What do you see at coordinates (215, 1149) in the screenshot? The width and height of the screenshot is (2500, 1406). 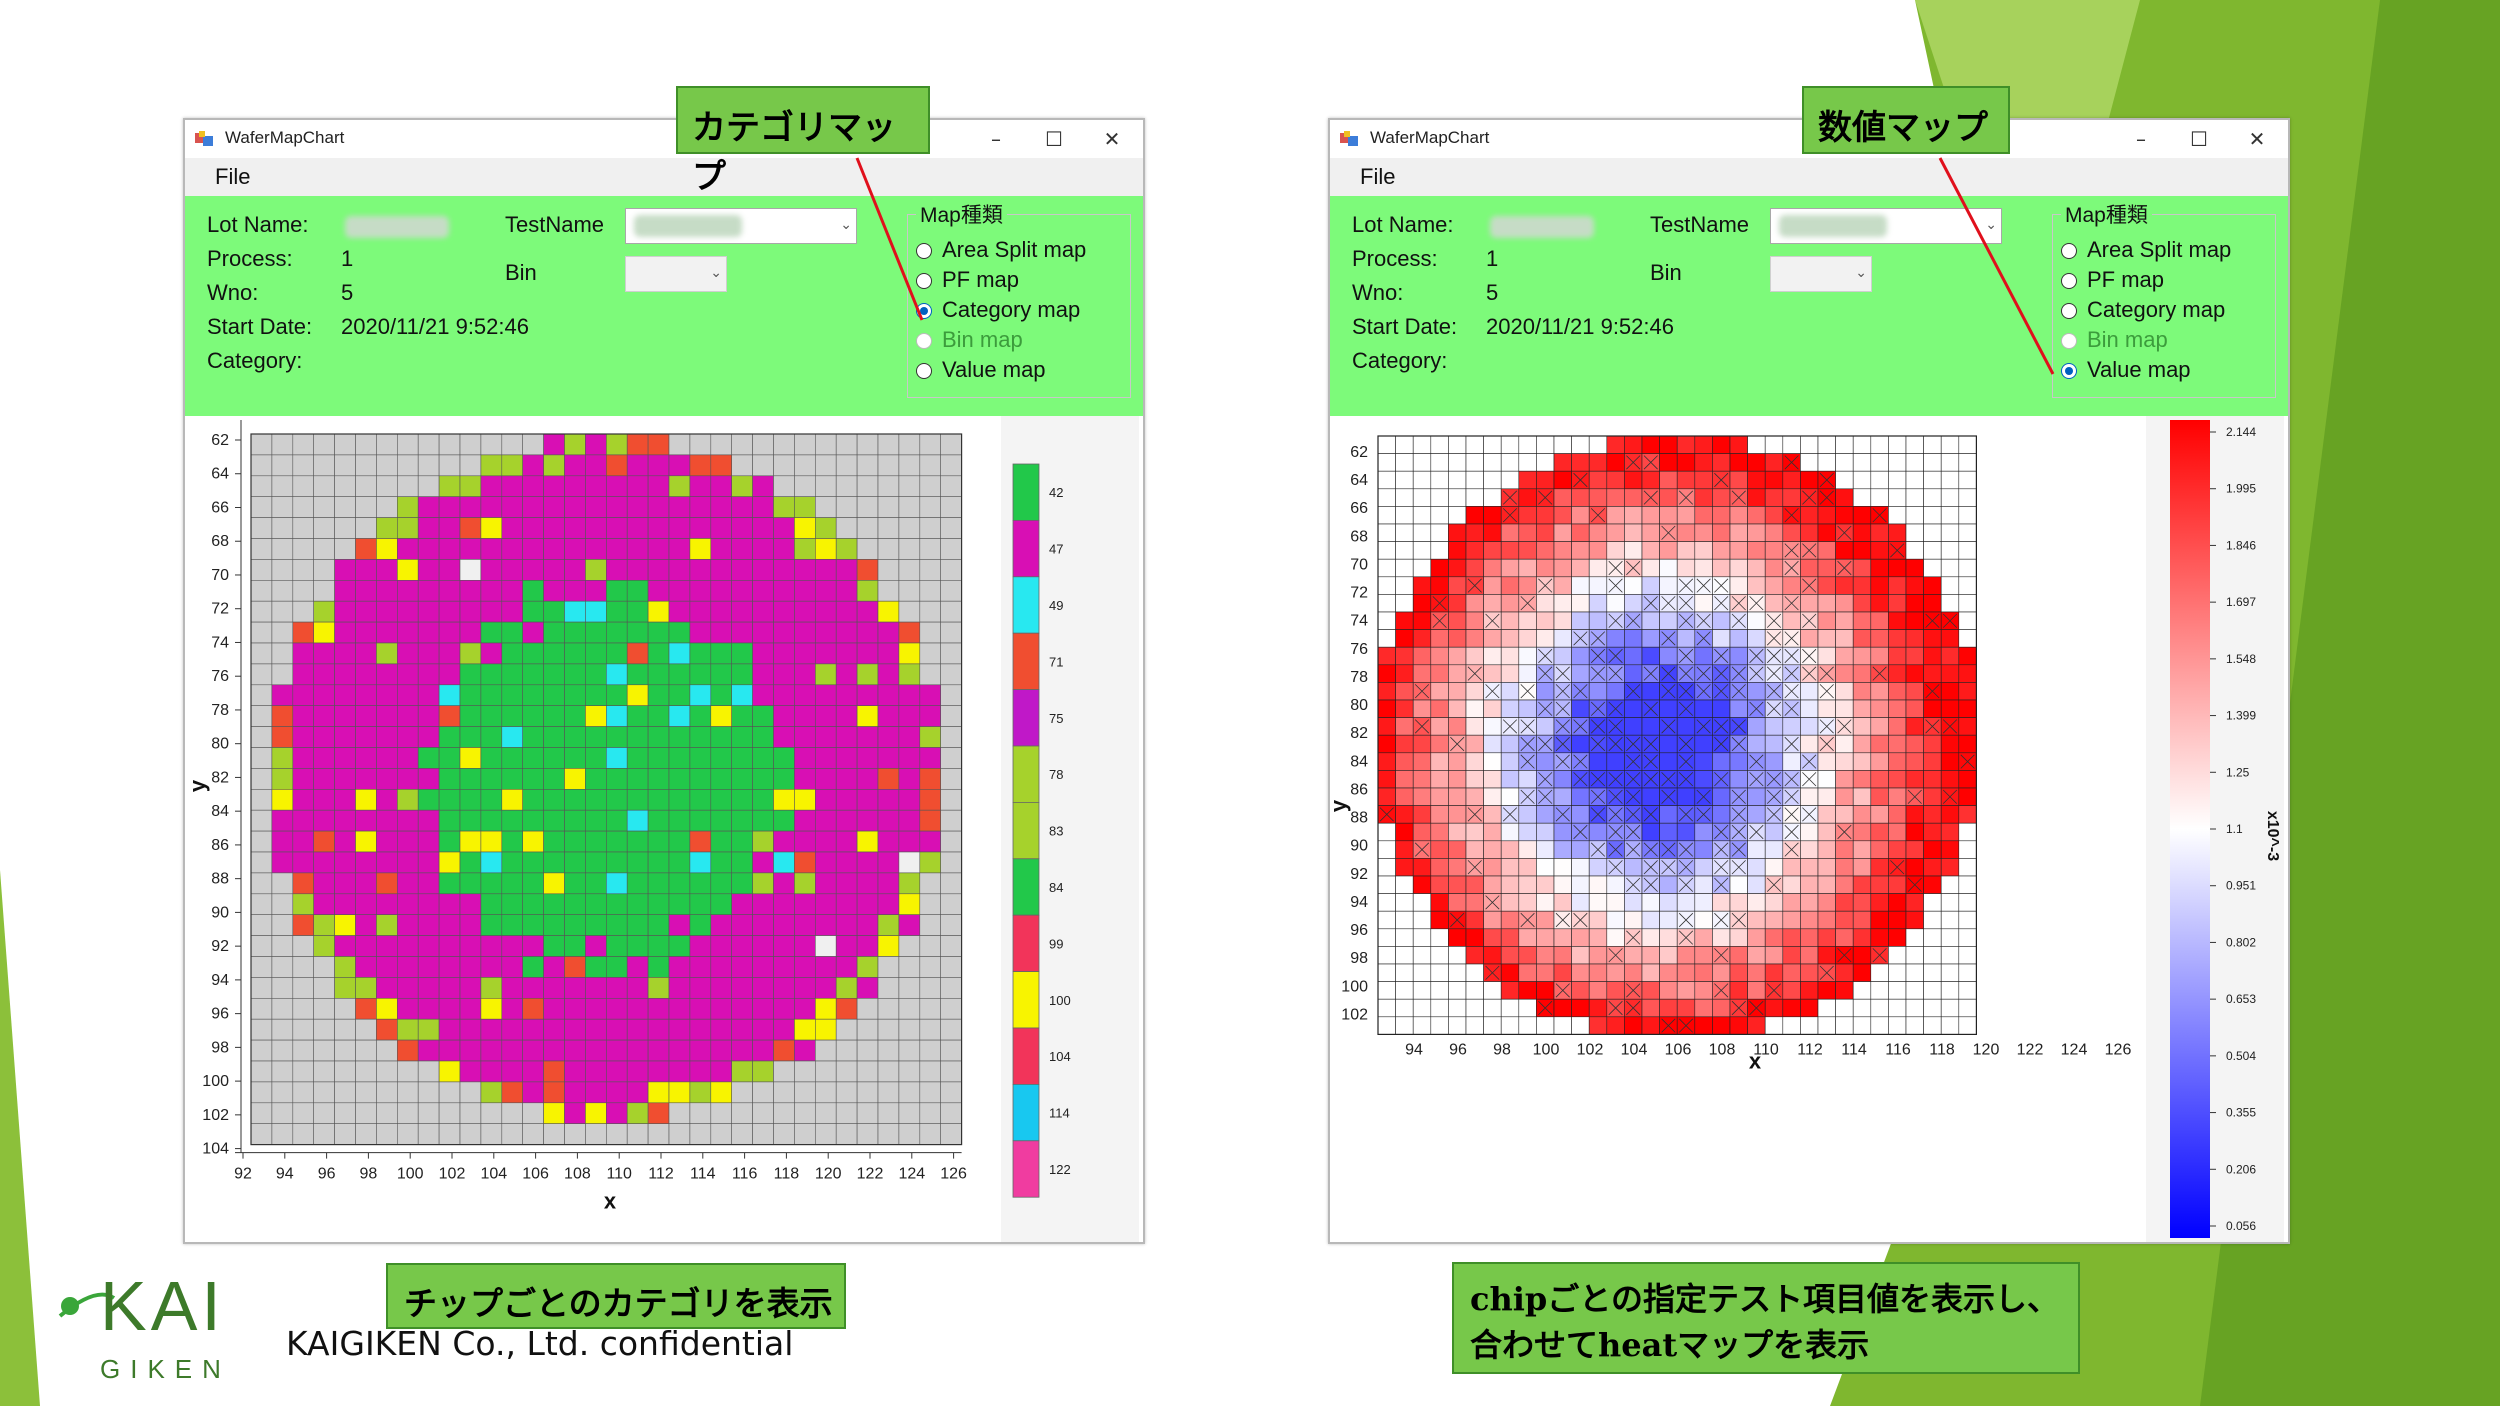 I see `y-tick-label: 104` at bounding box center [215, 1149].